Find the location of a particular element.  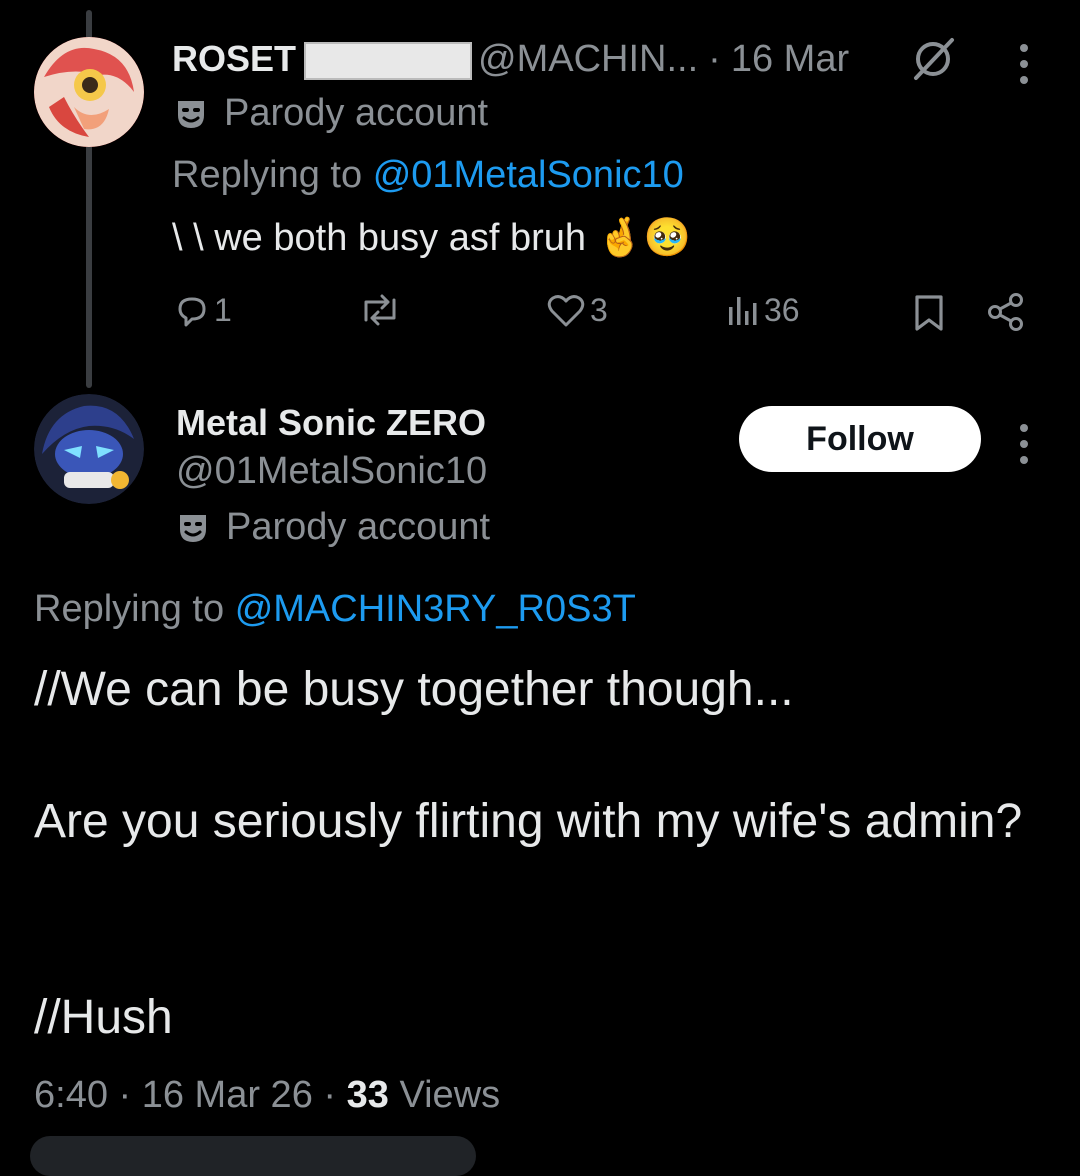

parent-replying-to: Replying to @01MetalSonic10 is located at coordinates (428, 175).